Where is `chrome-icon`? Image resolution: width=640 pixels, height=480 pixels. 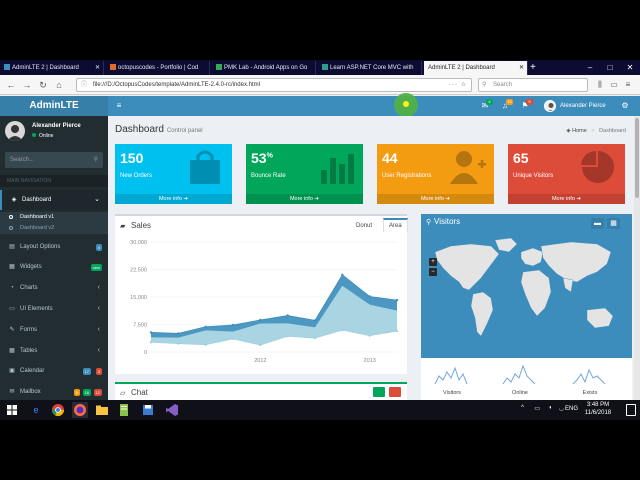
chrome-icon is located at coordinates (58, 410).